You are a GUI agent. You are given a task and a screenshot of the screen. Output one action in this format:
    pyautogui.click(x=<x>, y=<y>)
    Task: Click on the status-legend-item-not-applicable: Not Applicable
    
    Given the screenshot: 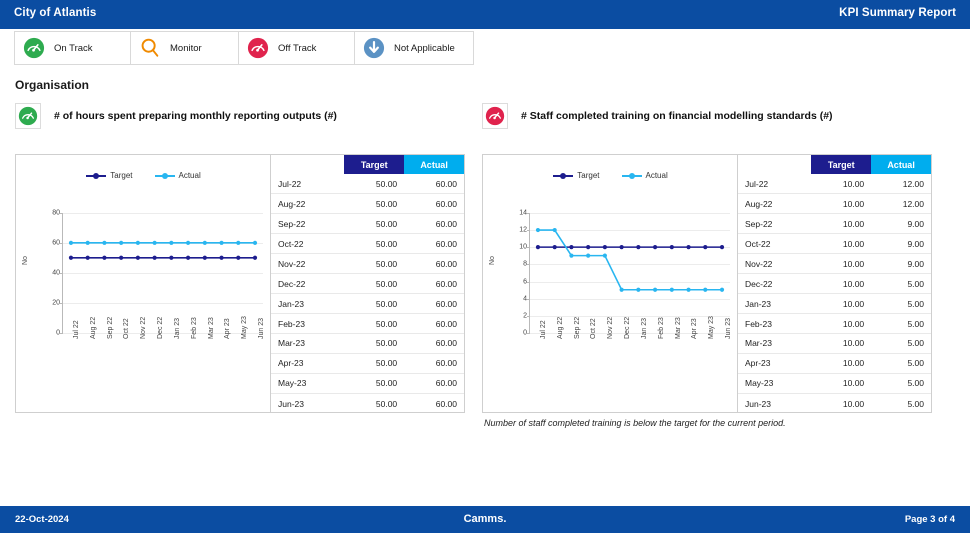 What is the action you would take?
    pyautogui.click(x=414, y=48)
    